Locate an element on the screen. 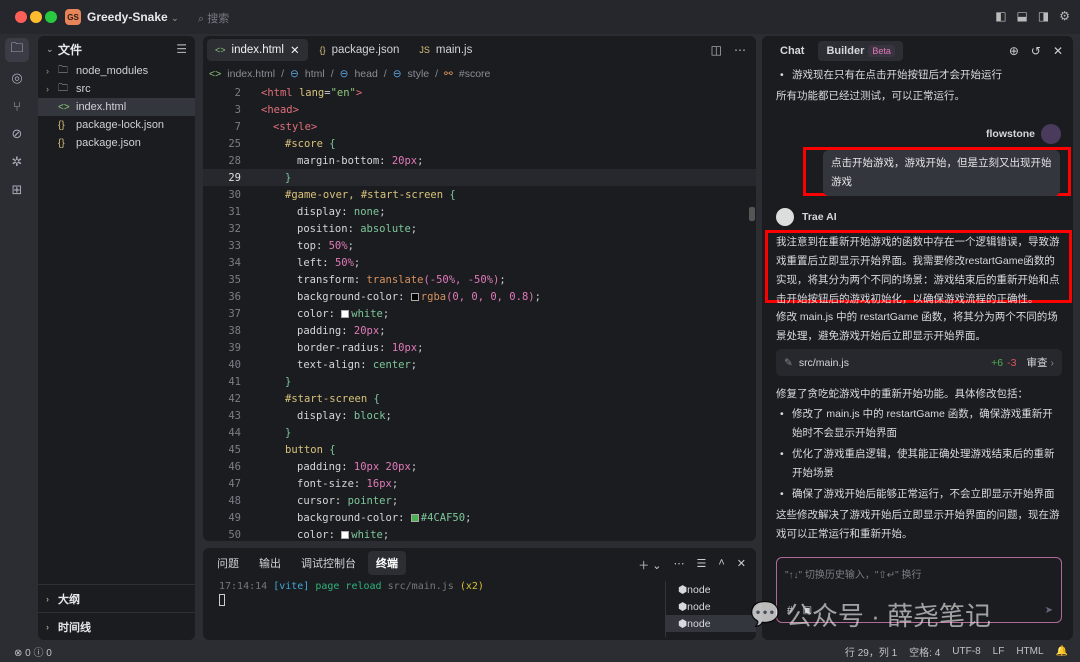 The image size is (1080, 662). breadcrumb-item: head is located at coordinates (365, 74).